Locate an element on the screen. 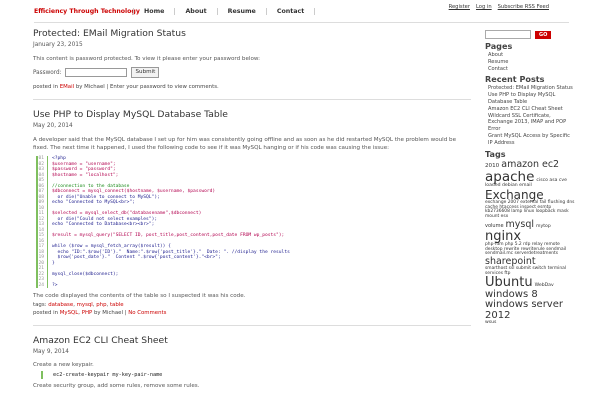 This screenshot has height=400, width=600. cli-command: ec2-create-keypair my-key-pair-name is located at coordinates (108, 375).